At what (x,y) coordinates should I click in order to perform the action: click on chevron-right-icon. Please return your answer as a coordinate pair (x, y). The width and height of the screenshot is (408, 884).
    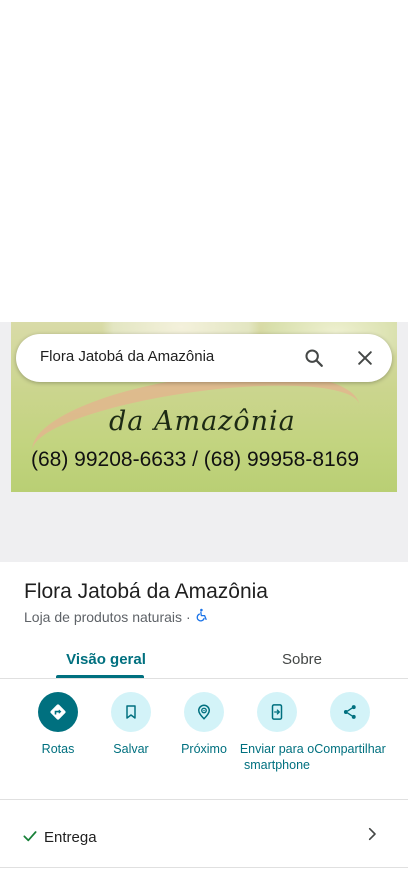
    Looking at the image, I should click on (372, 836).